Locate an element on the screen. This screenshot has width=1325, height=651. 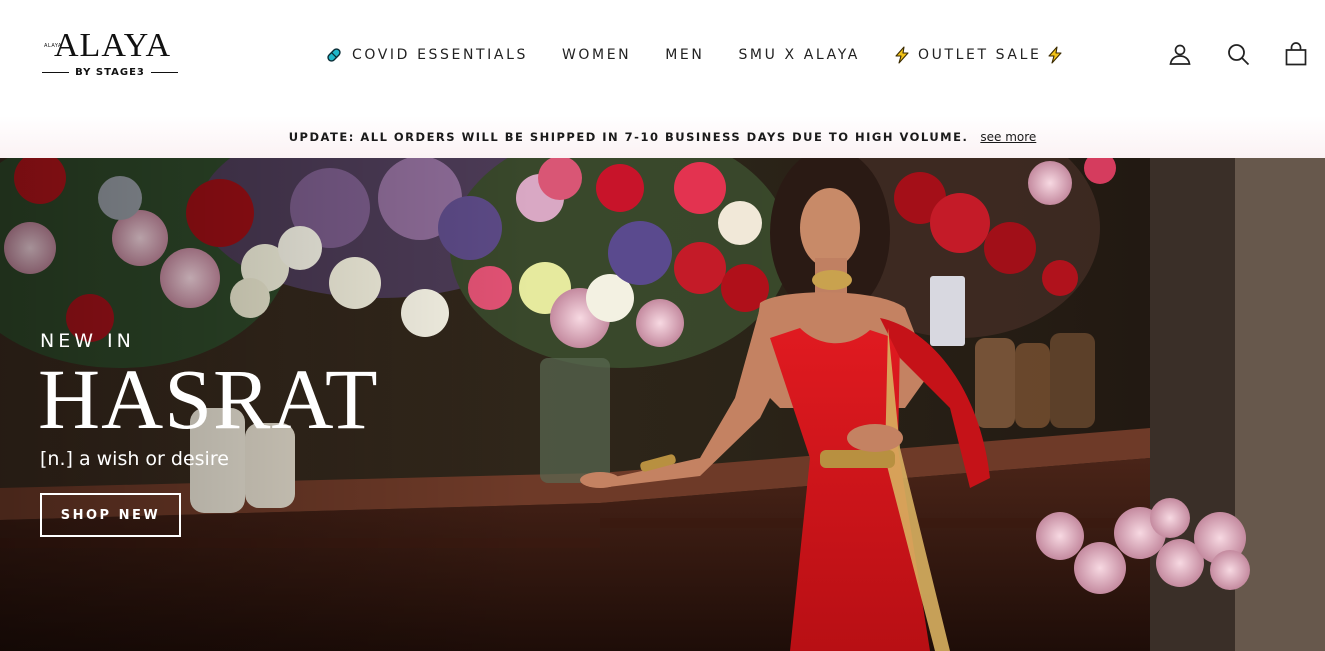
nav-item-outlet-sale: OUTLET SALE is located at coordinates (978, 55).